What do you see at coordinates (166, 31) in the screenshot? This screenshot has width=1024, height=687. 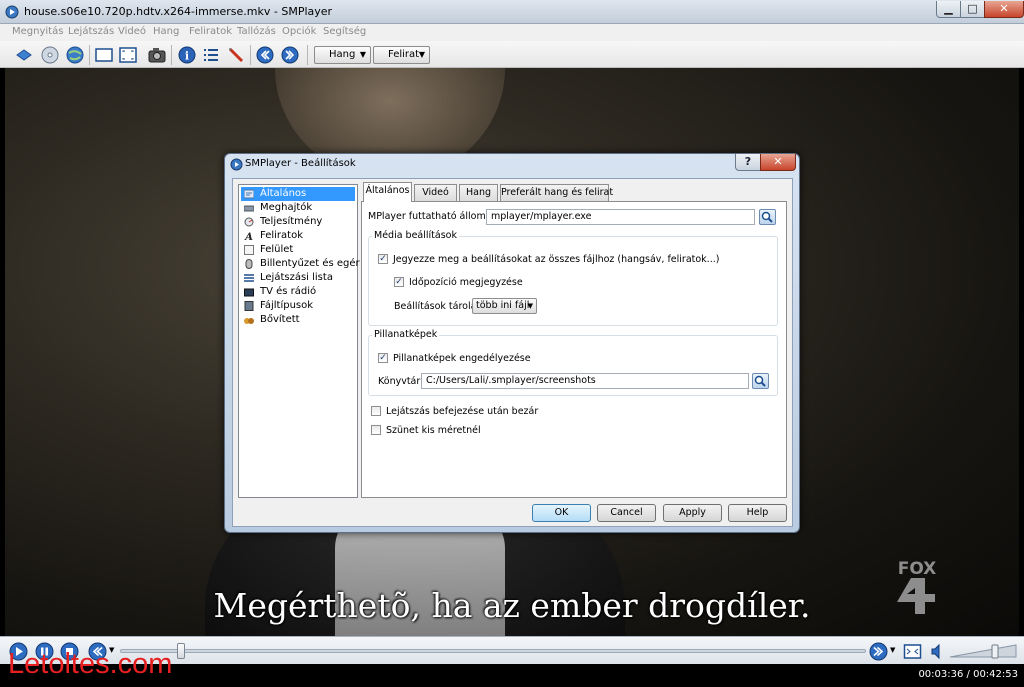 I see `menu-audio: Hang` at bounding box center [166, 31].